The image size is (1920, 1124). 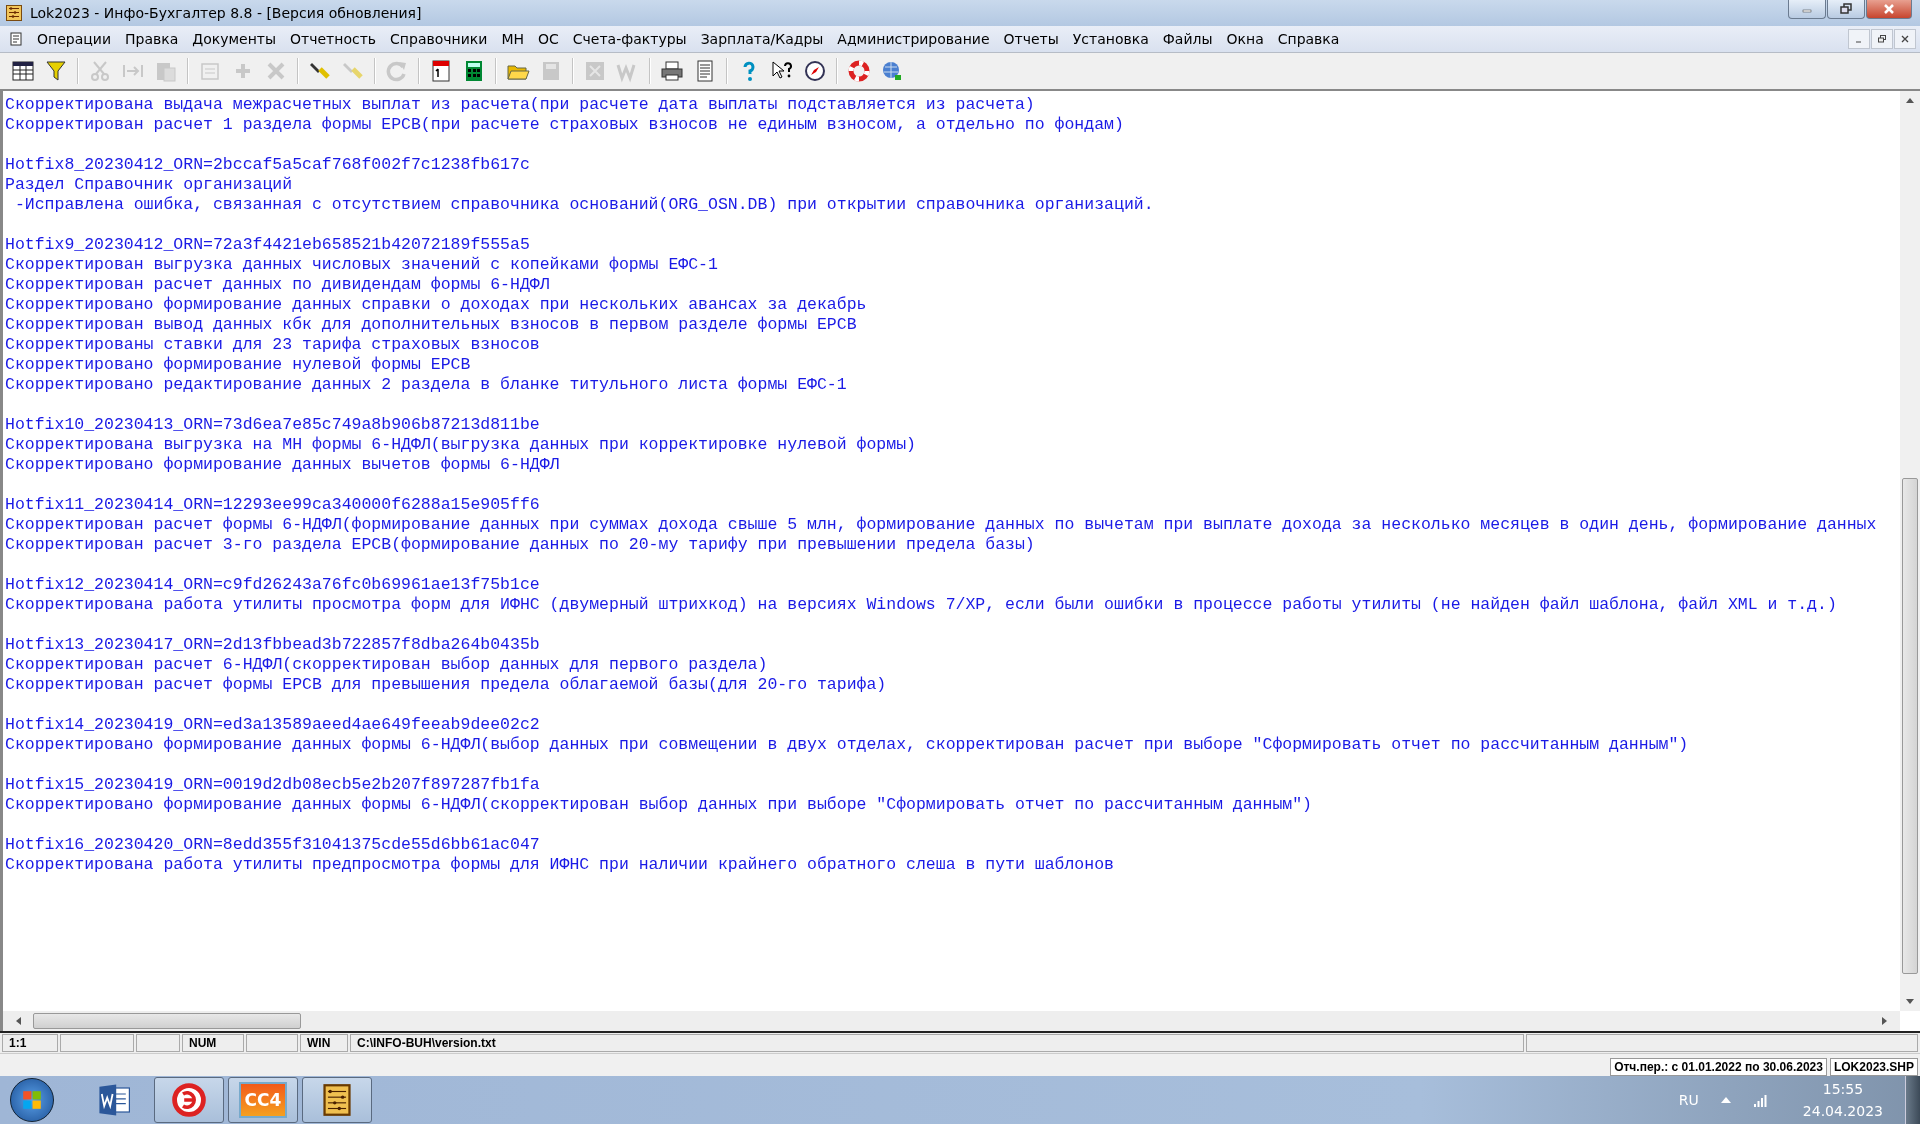 I want to click on down-arrow-icon, so click(x=1910, y=1002).